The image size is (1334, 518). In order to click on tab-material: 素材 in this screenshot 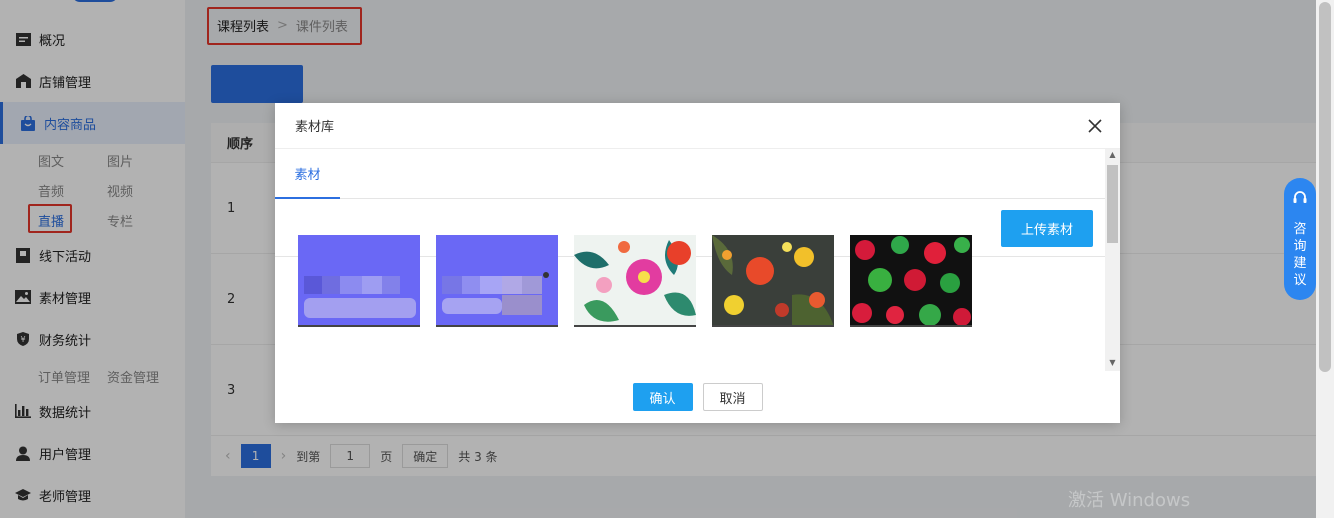, I will do `click(307, 174)`.